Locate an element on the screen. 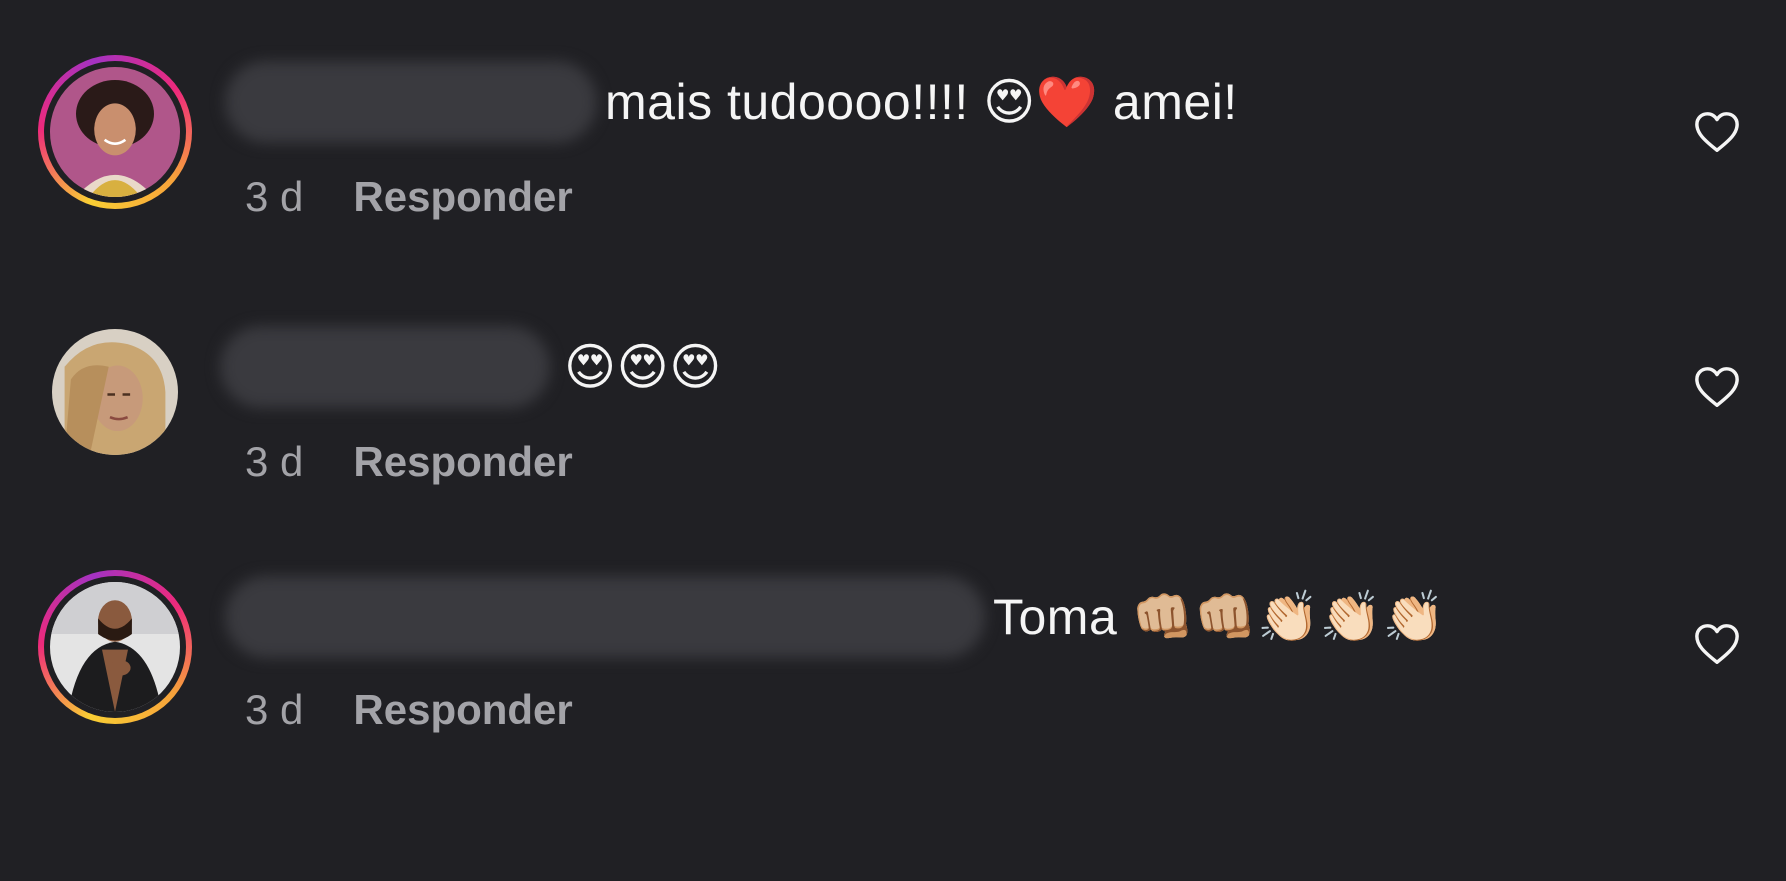 The width and height of the screenshot is (1786, 881). comment-text: mais tudoooo!!!! 😍❤️ amei! is located at coordinates (921, 101).